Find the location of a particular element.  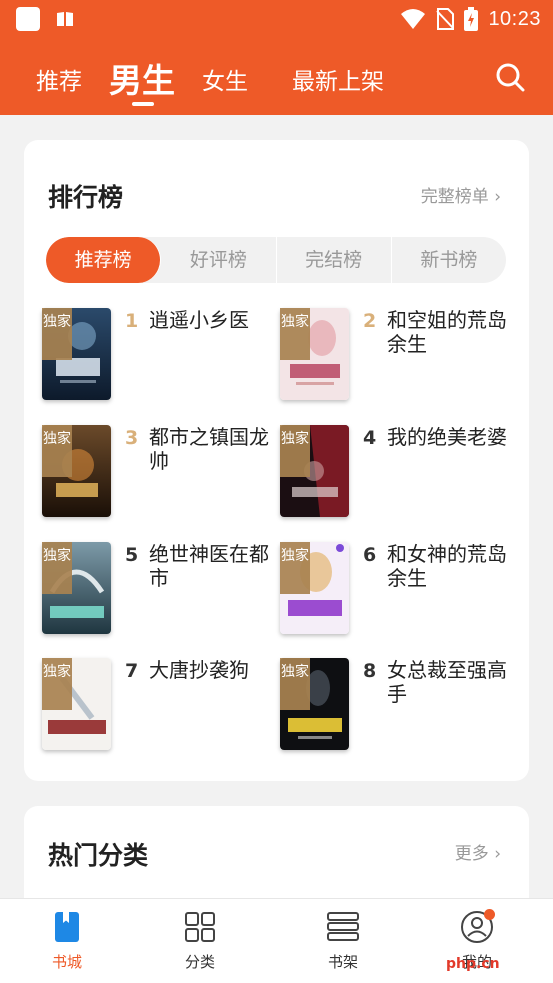

tab-recommend: 推荐 is located at coordinates (59, 79).